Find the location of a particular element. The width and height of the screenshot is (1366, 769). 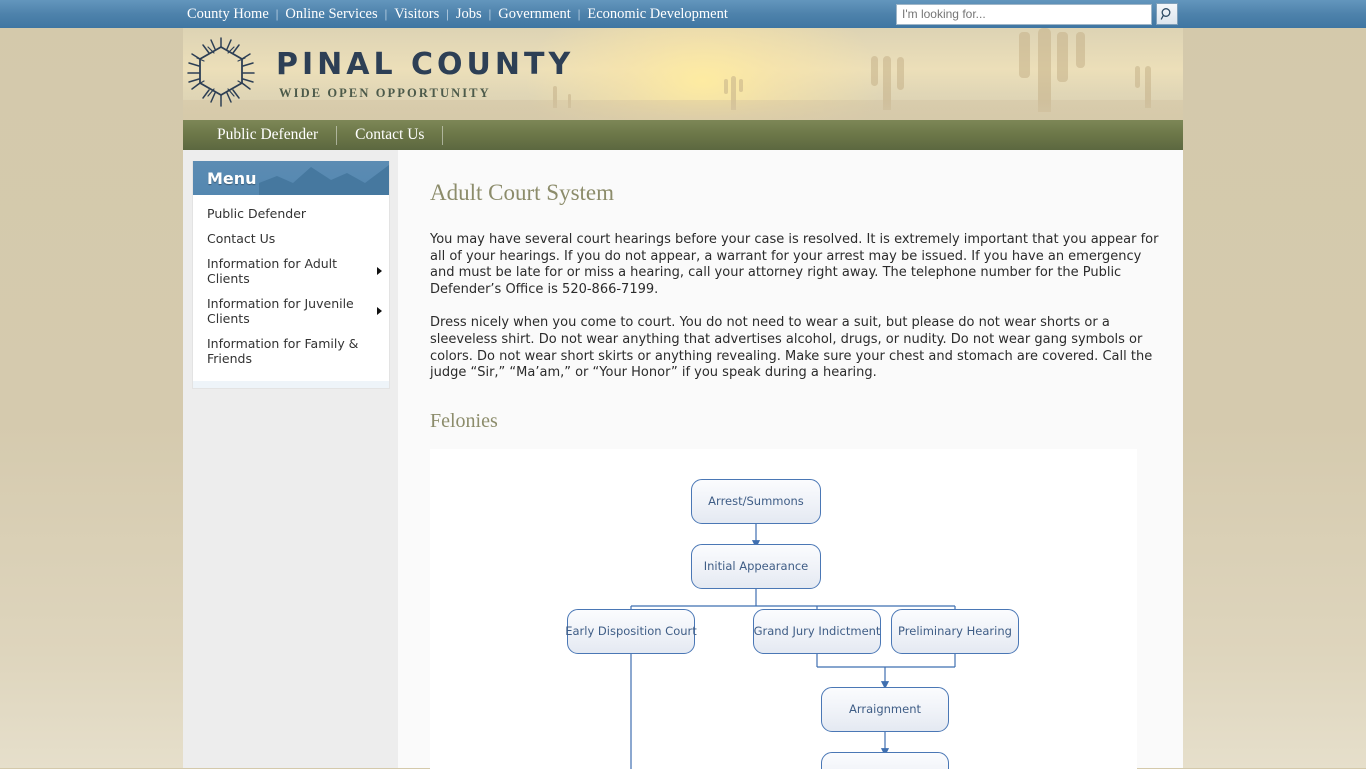

node-label: Initial Appearance is located at coordinates (756, 566).